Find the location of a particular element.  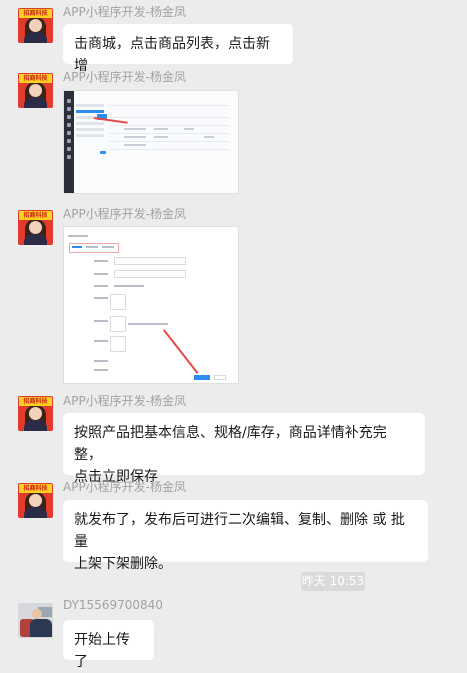

message-bubble: 开始上传了 is located at coordinates (108, 645).